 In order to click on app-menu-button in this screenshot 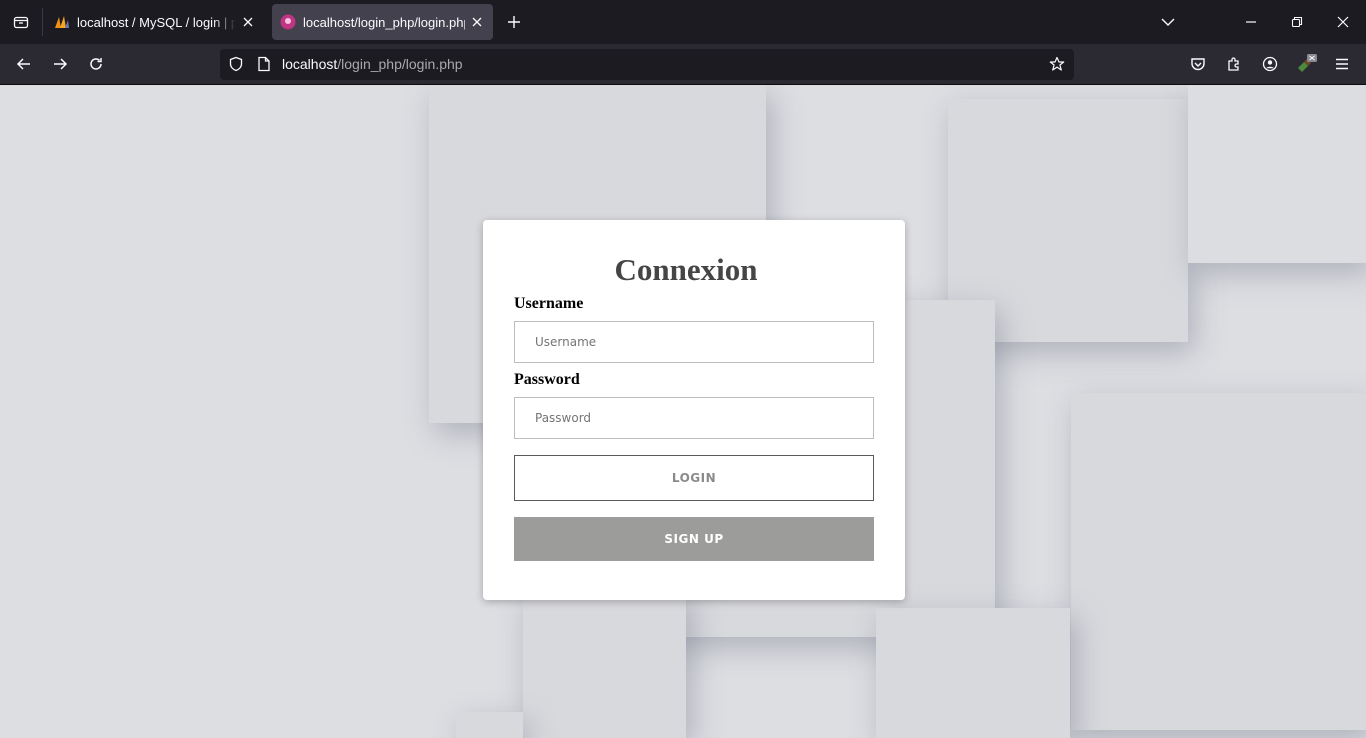, I will do `click(1342, 64)`.